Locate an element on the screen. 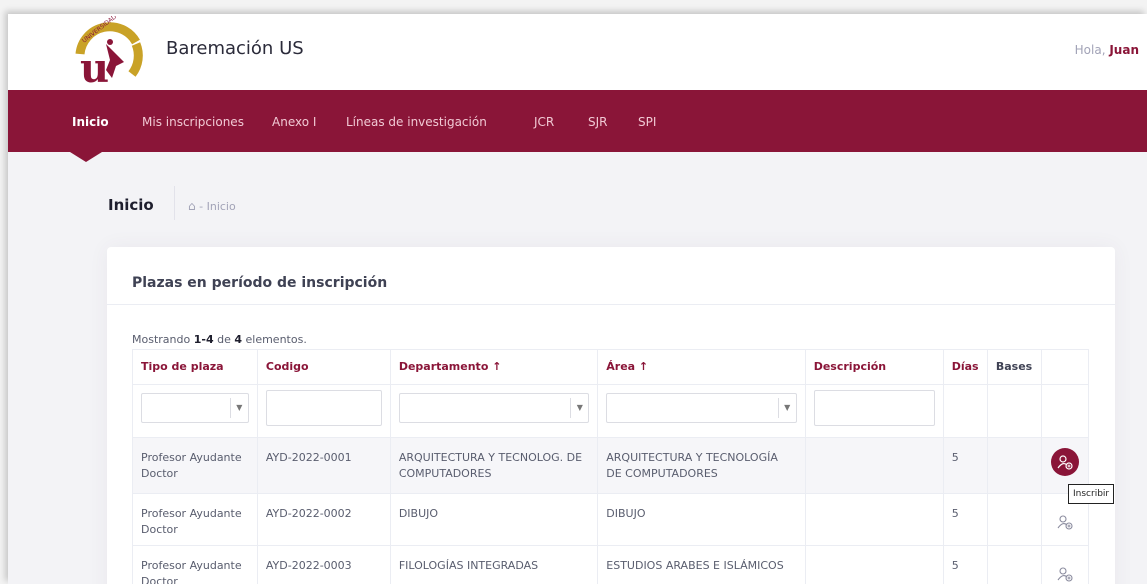 The image size is (1147, 584). cell-area: DIBUJO is located at coordinates (701, 519).